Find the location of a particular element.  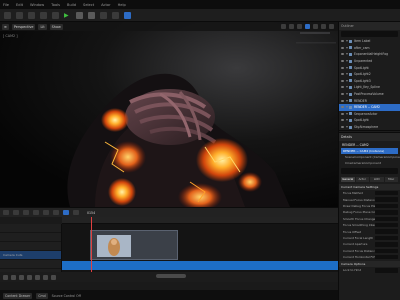

camera-icon is located at coordinates (46, 212).